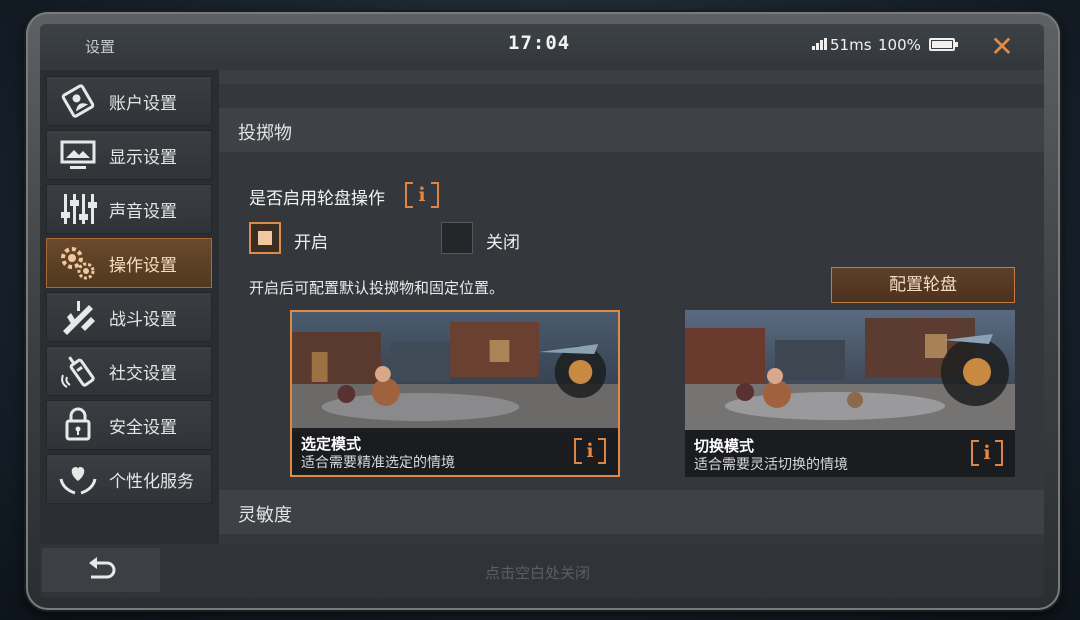 This screenshot has width=1080, height=620. I want to click on sidebar-item-label: 显示设置, so click(143, 157).